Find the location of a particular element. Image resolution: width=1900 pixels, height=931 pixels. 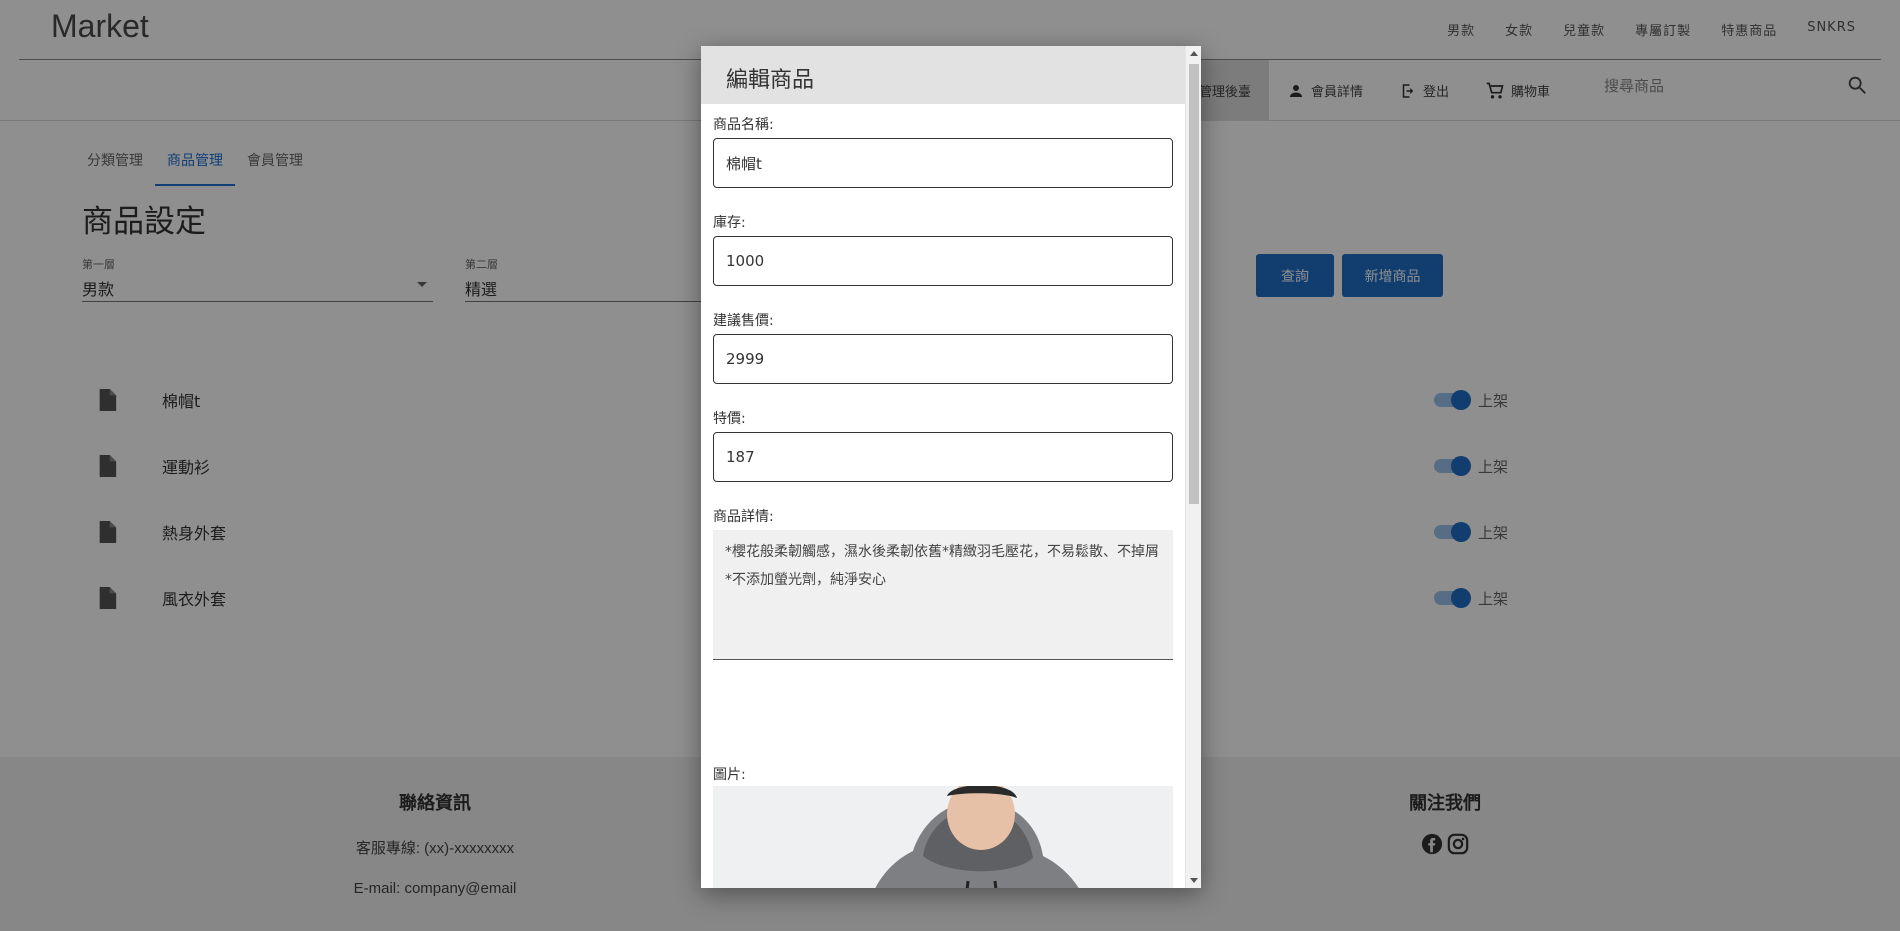

dialog-scrollbar is located at coordinates (1193, 467).